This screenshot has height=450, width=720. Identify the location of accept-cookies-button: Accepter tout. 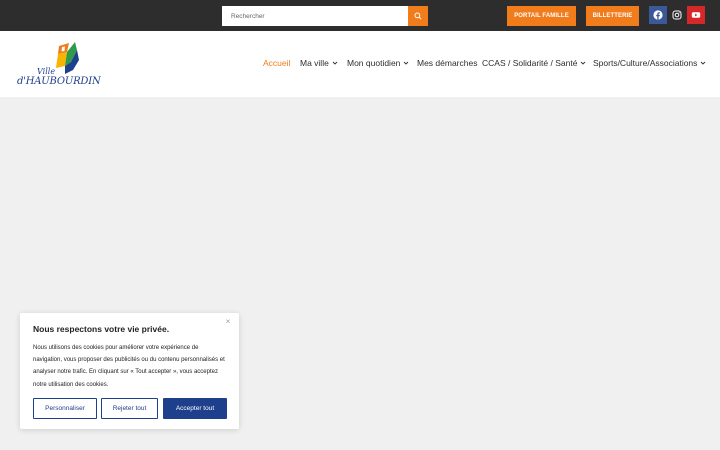
(195, 408).